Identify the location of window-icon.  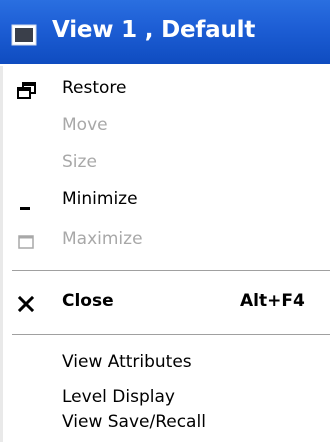
(24, 35).